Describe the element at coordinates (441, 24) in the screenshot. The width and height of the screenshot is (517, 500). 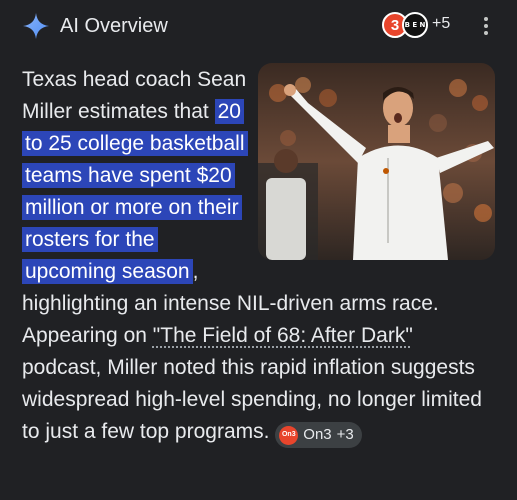
I see `more-sources-count: +5` at that location.